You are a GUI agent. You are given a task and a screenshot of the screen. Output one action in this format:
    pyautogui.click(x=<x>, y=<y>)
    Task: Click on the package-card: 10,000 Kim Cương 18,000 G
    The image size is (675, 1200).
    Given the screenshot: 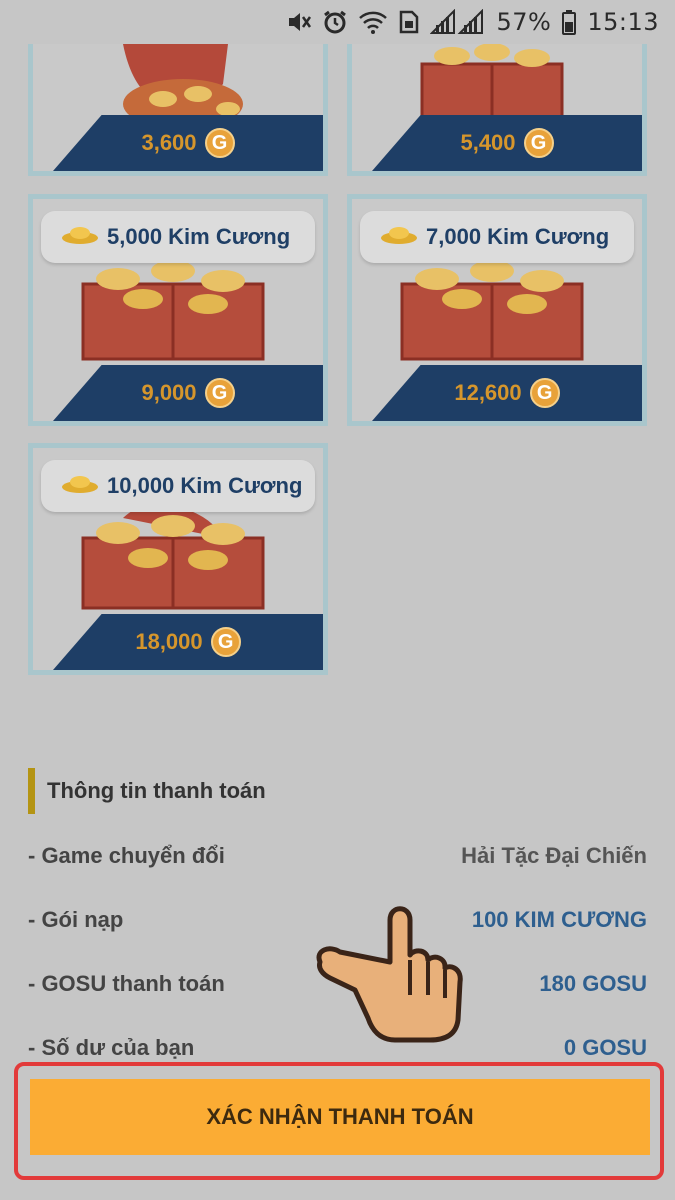 What is the action you would take?
    pyautogui.click(x=178, y=559)
    